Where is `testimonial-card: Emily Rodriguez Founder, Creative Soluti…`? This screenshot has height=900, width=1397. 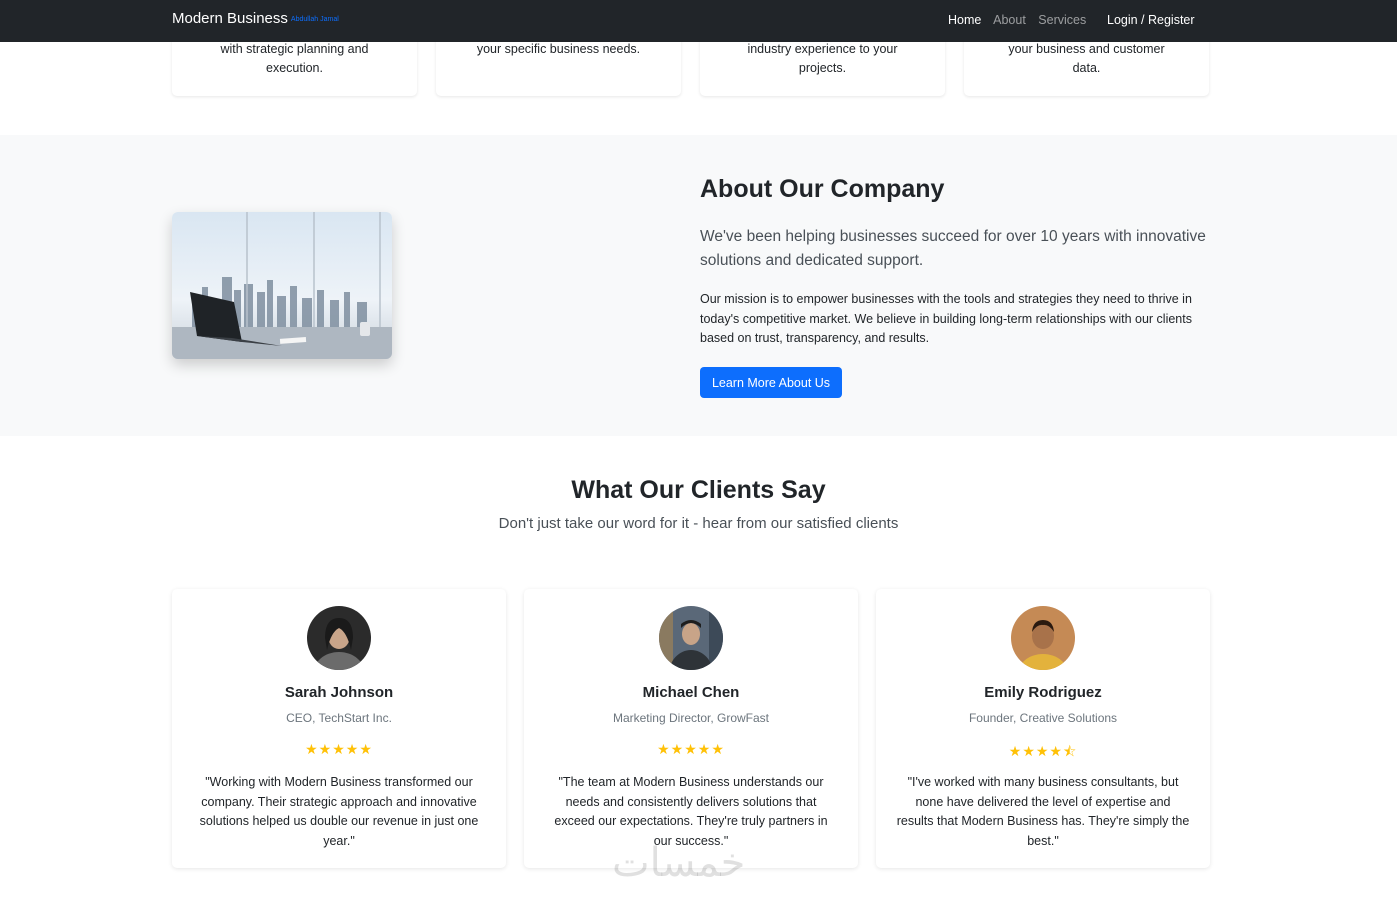 testimonial-card: Emily Rodriguez Founder, Creative Soluti… is located at coordinates (1043, 728).